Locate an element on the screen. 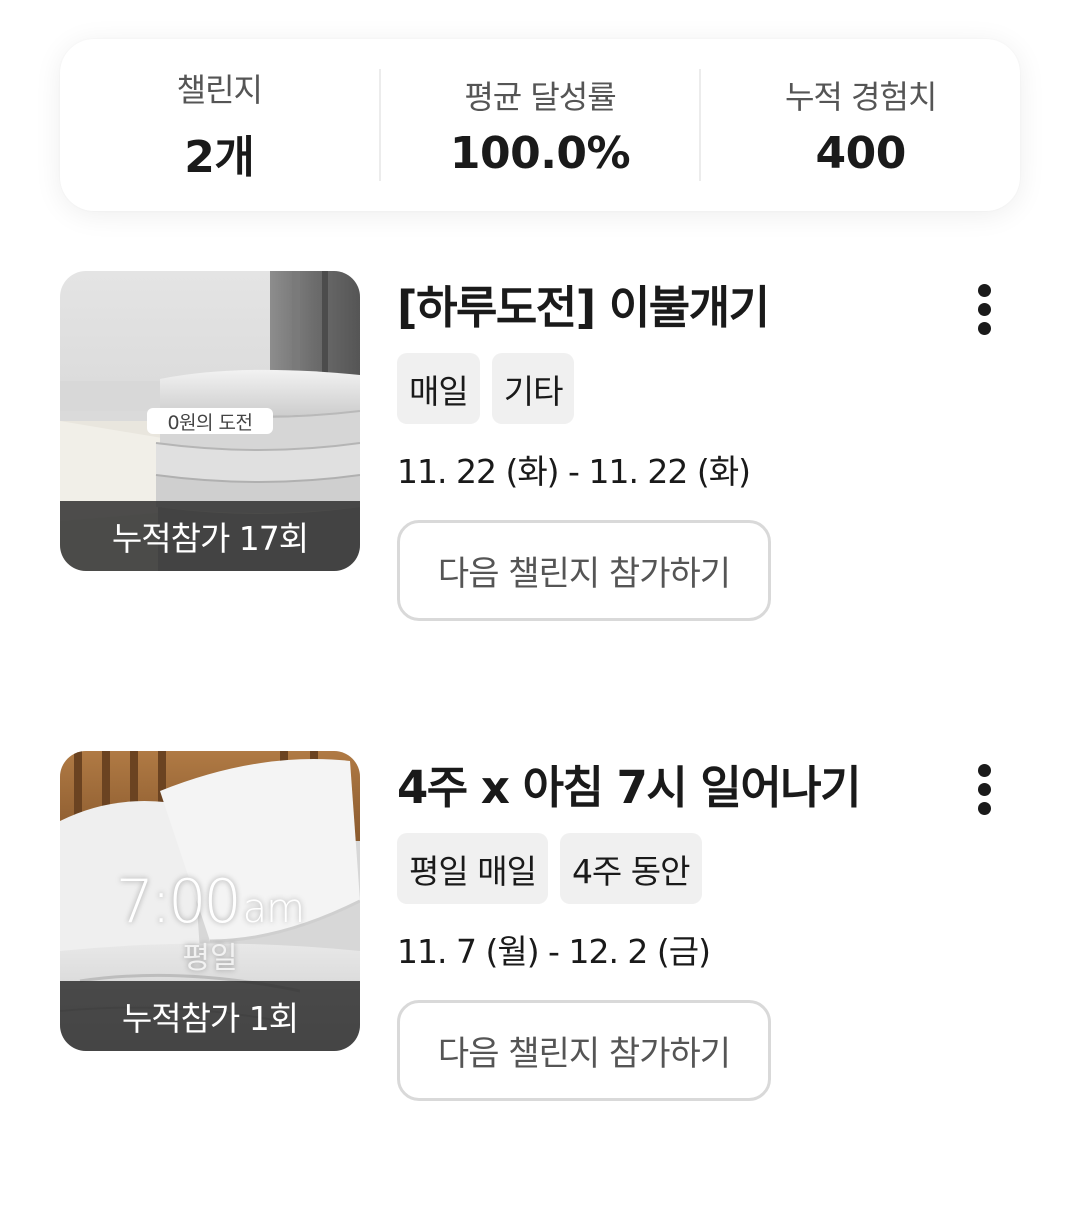  participation-count: 누적참가 1회 is located at coordinates (210, 1016).